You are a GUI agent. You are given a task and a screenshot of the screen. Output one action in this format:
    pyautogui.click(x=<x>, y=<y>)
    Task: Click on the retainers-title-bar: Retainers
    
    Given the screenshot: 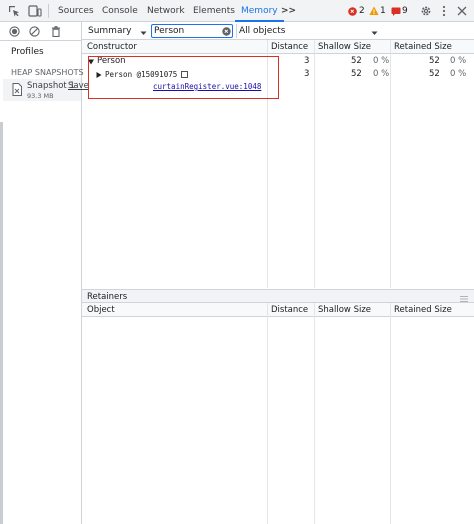 What is the action you would take?
    pyautogui.click(x=278, y=296)
    